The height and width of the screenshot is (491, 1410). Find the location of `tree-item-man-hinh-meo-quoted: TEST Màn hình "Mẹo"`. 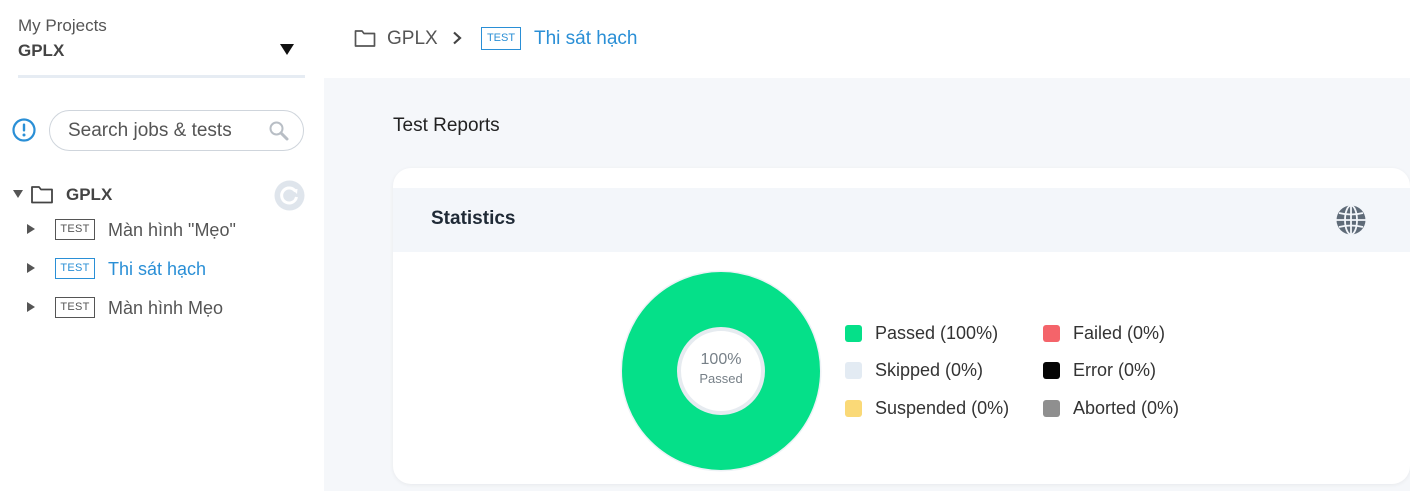

tree-item-man-hinh-meo-quoted: TEST Màn hình "Mẹo" is located at coordinates (169, 230).